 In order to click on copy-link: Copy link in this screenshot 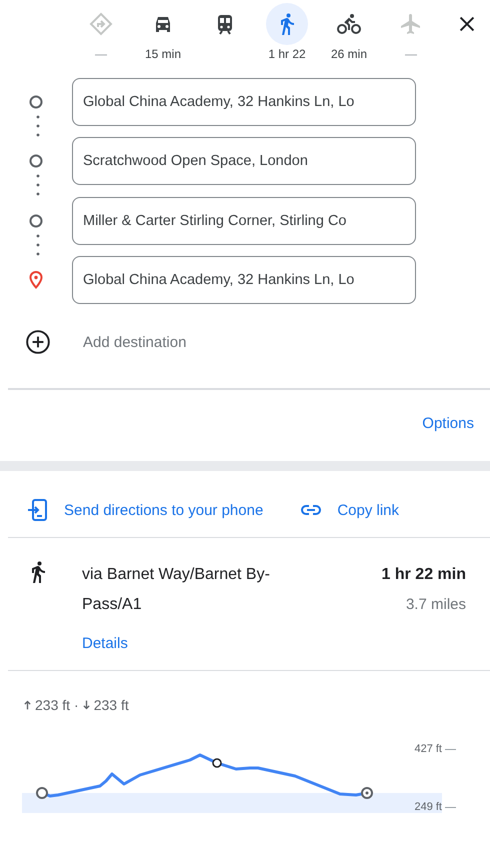, I will do `click(368, 510)`.